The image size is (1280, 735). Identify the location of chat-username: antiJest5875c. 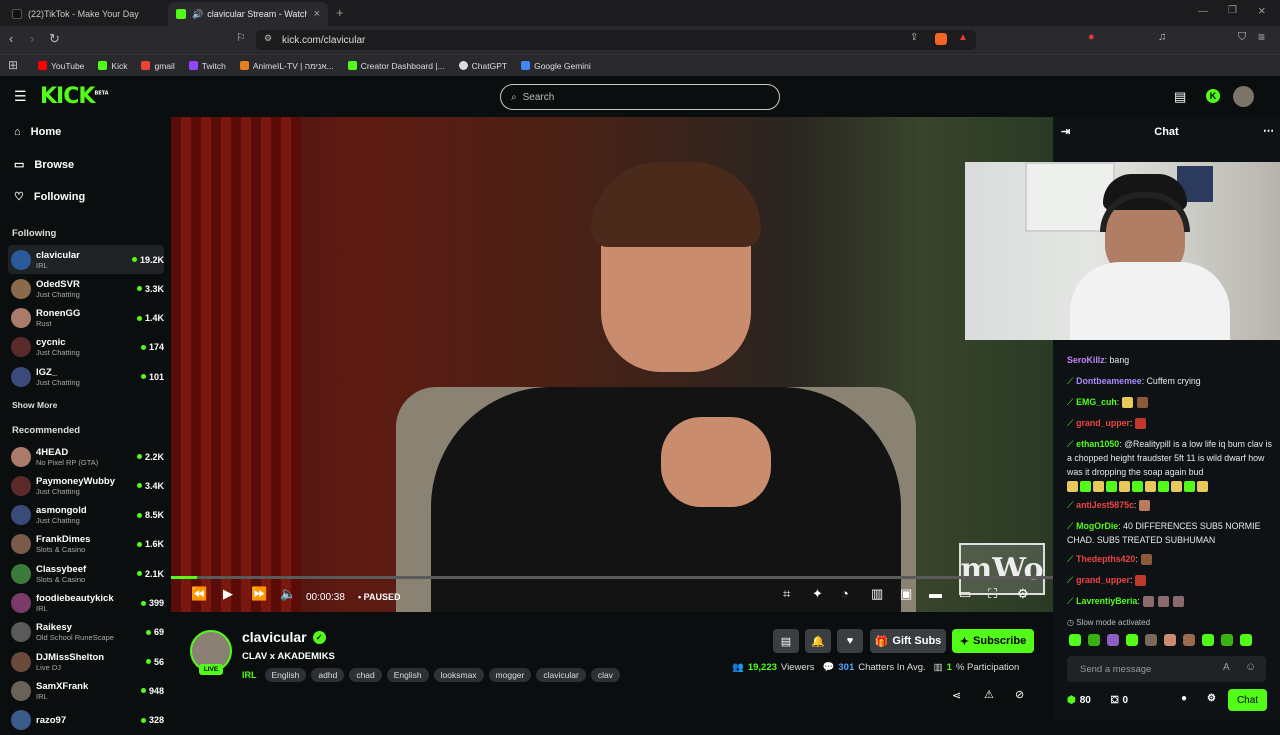
(1105, 505).